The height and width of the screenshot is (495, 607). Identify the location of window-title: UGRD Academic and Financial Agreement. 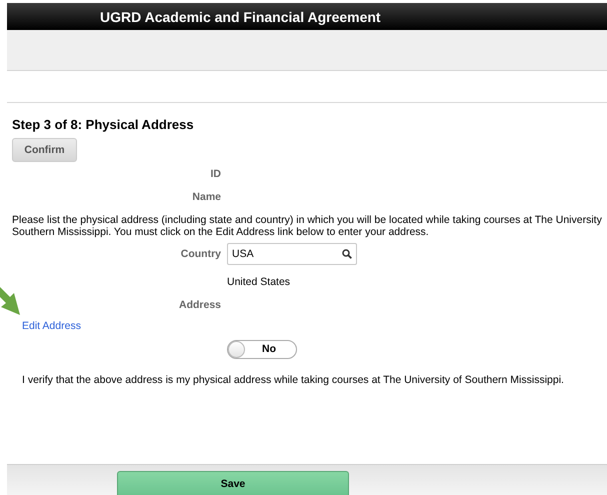
(240, 16).